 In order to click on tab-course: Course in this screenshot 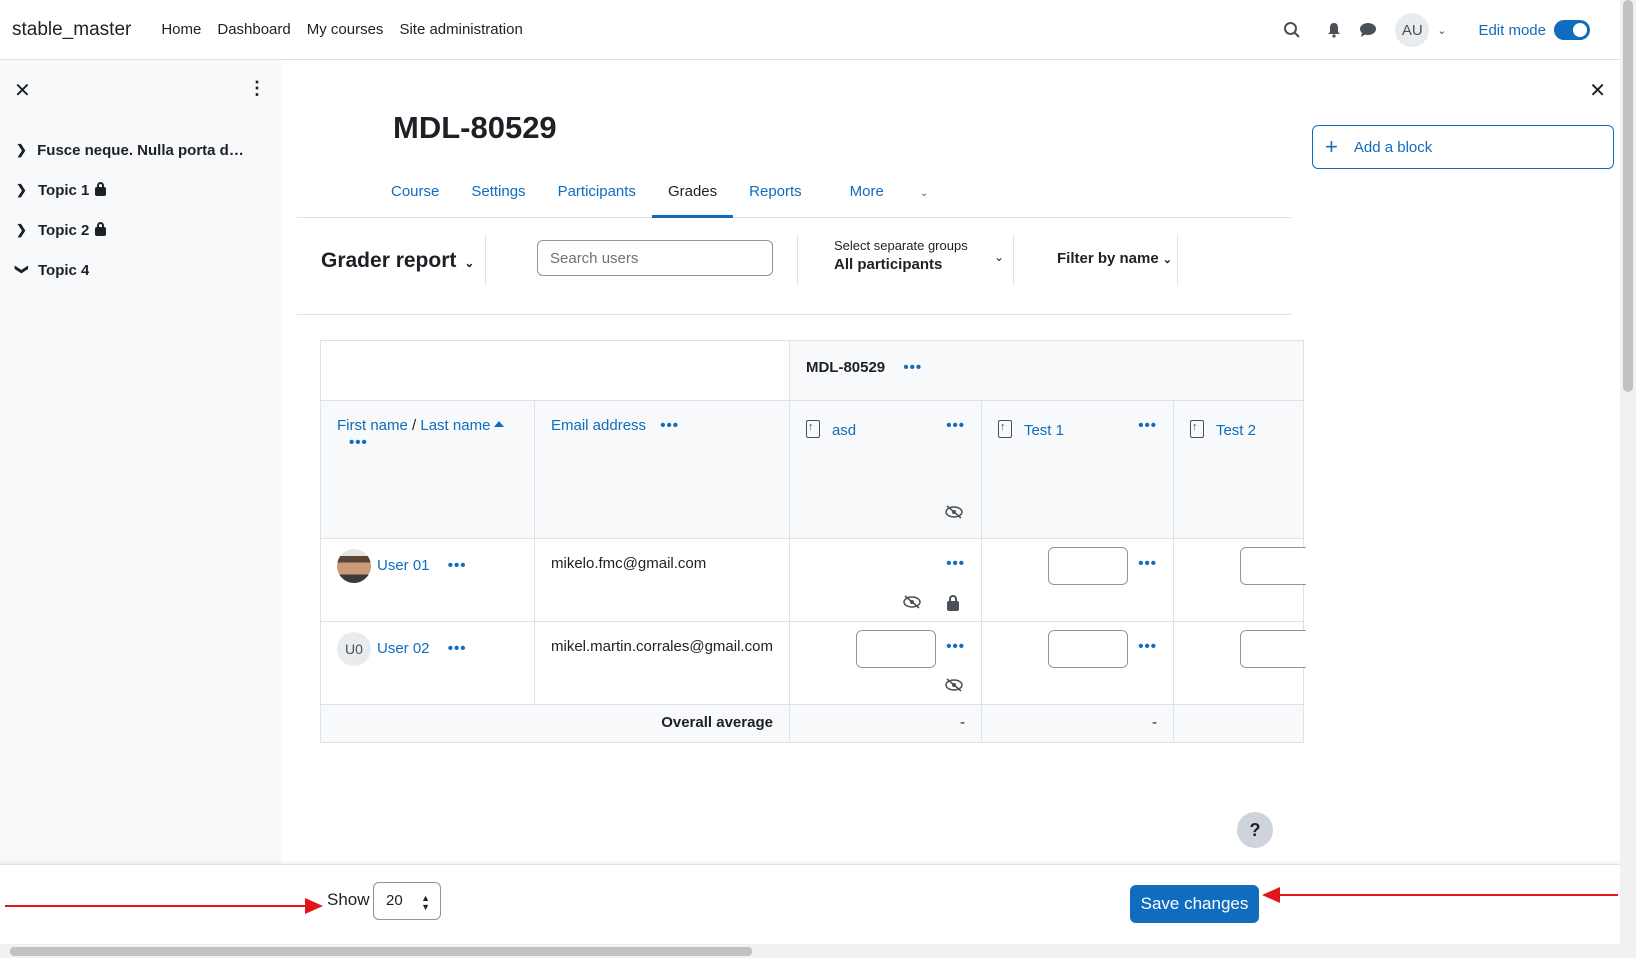, I will do `click(415, 194)`.